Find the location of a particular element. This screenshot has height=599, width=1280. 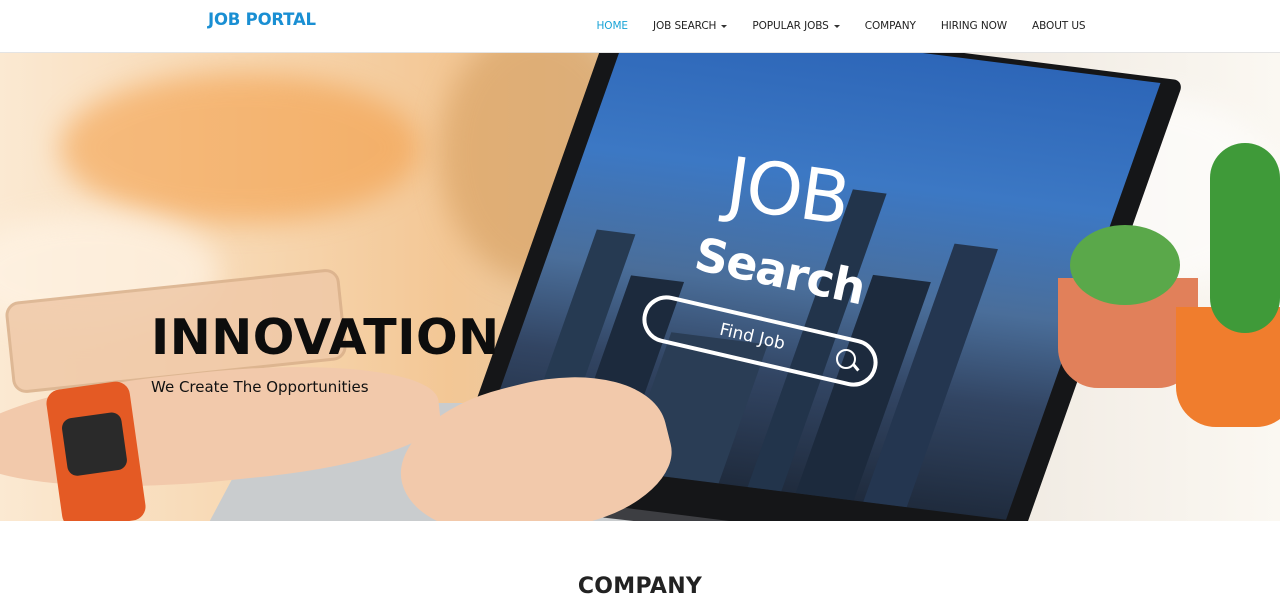

nav-item-company: COMPANY is located at coordinates (890, 26).